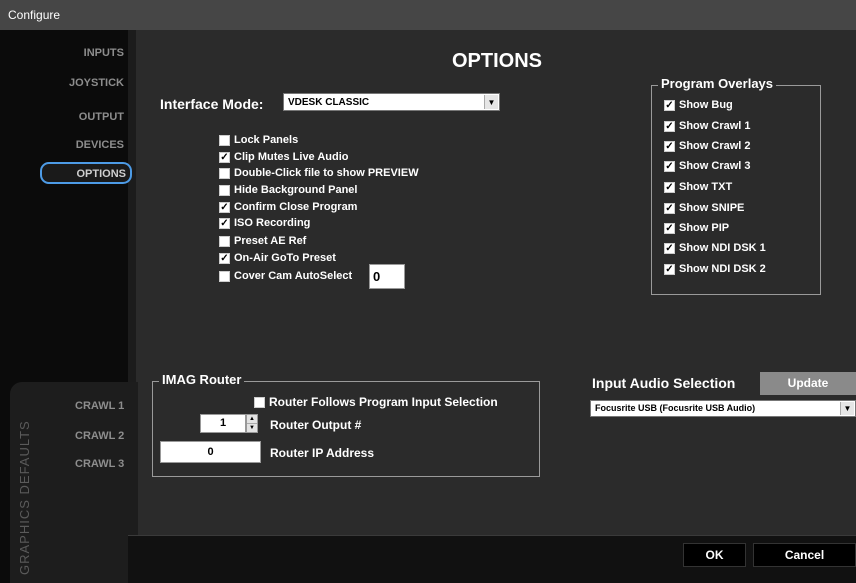  I want to click on router-ip-input: 0, so click(210, 452).